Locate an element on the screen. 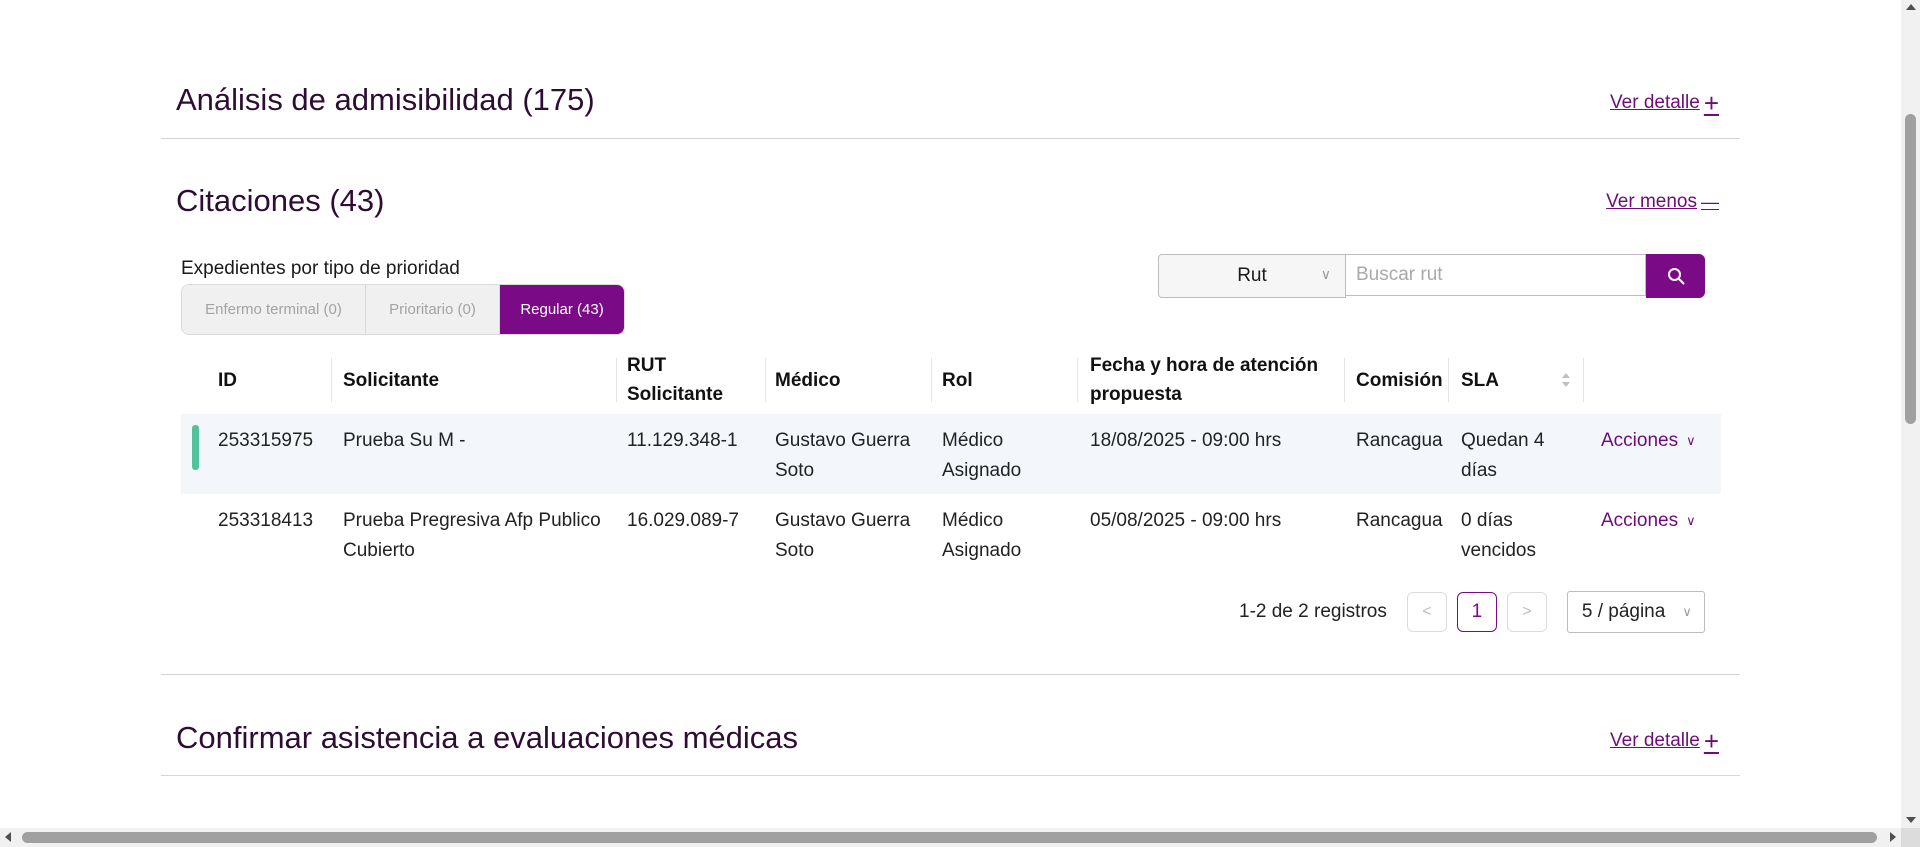  chevron-left-icon: < is located at coordinates (1427, 611).